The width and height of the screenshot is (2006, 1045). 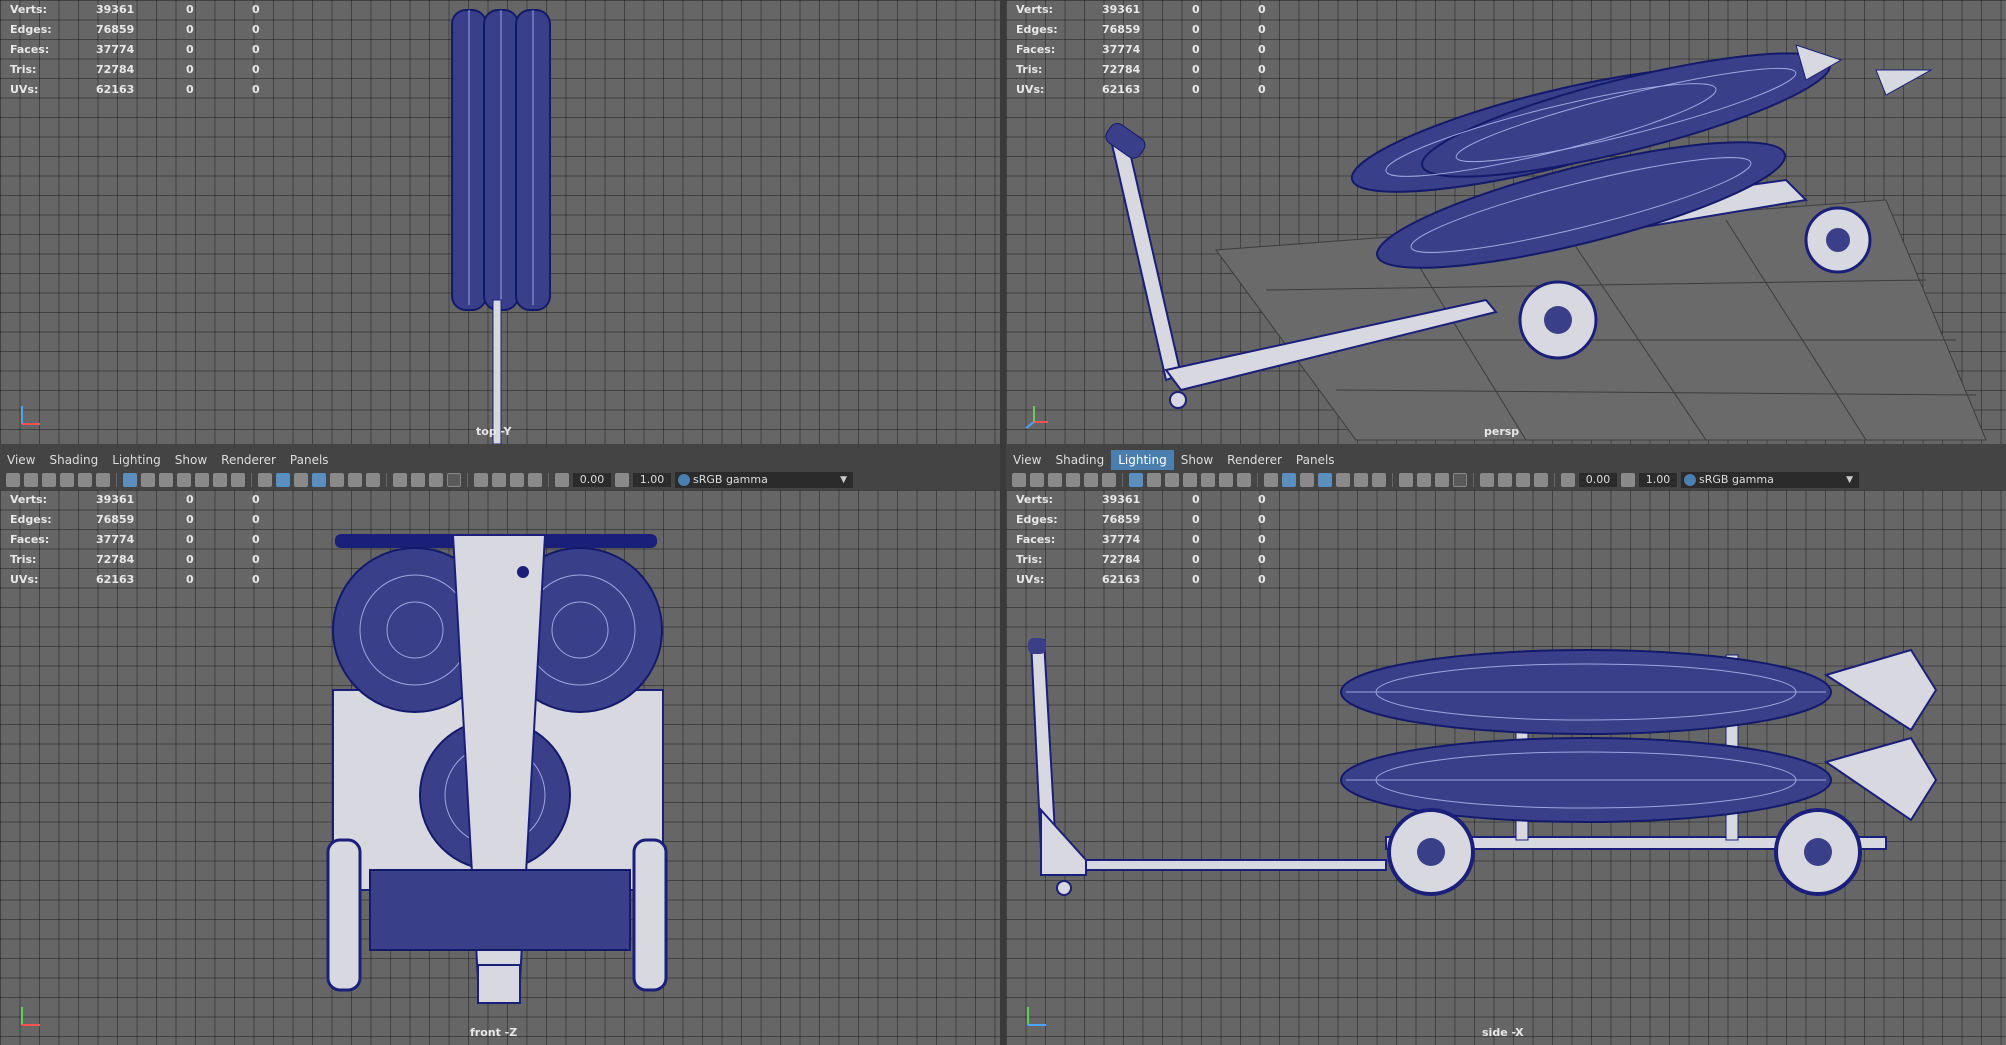 What do you see at coordinates (684, 480) in the screenshot?
I see `color-management-icon` at bounding box center [684, 480].